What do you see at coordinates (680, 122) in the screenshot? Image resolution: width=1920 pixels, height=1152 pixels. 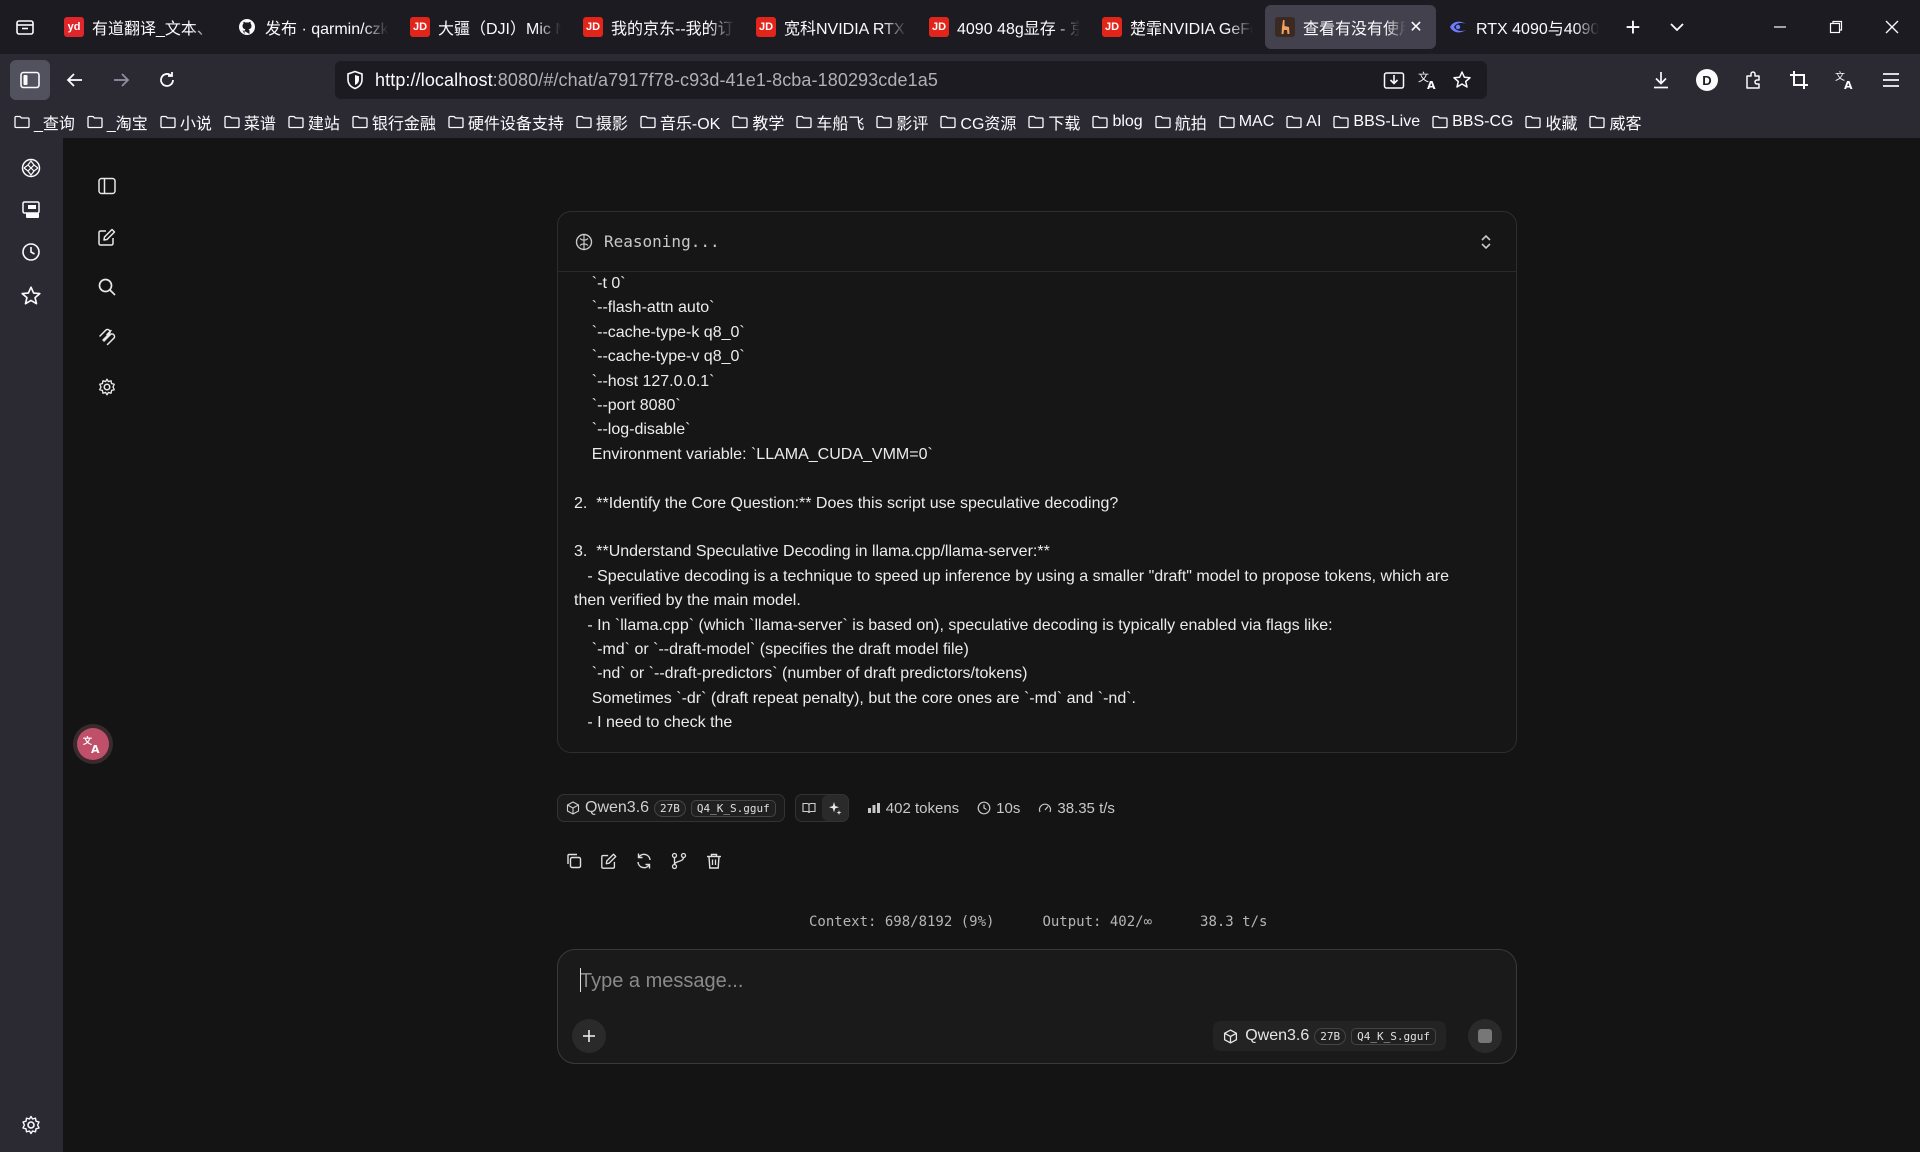 I see `bookmark-folder: 音乐-OK` at bounding box center [680, 122].